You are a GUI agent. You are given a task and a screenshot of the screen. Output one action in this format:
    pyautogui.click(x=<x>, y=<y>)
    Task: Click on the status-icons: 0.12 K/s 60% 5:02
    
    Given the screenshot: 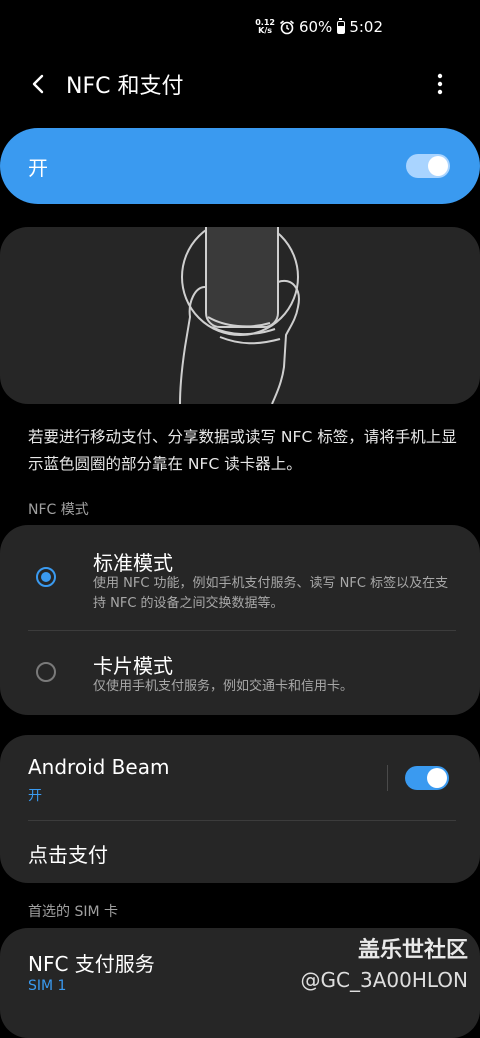 What is the action you would take?
    pyautogui.click(x=319, y=26)
    